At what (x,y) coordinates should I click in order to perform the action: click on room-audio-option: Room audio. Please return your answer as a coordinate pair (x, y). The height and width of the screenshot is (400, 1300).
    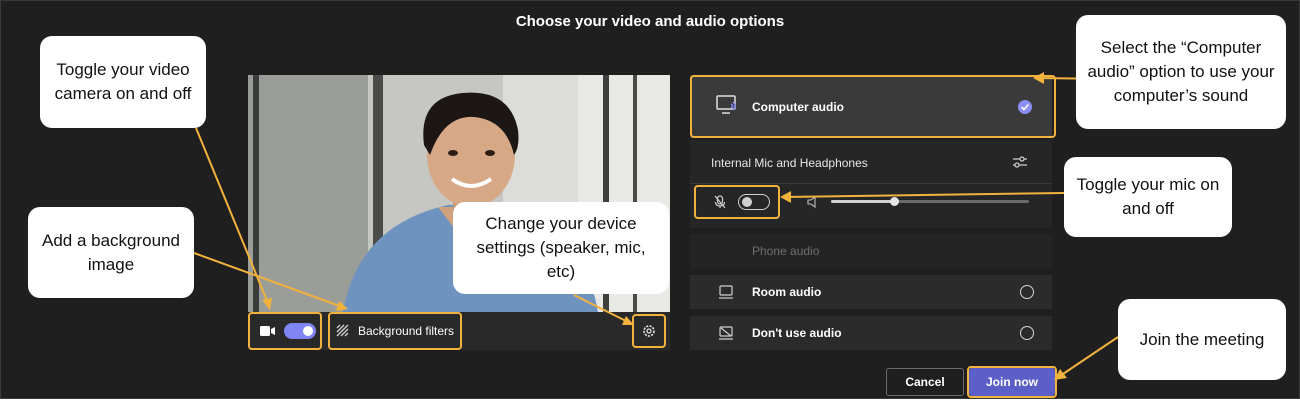
    Looking at the image, I should click on (871, 292).